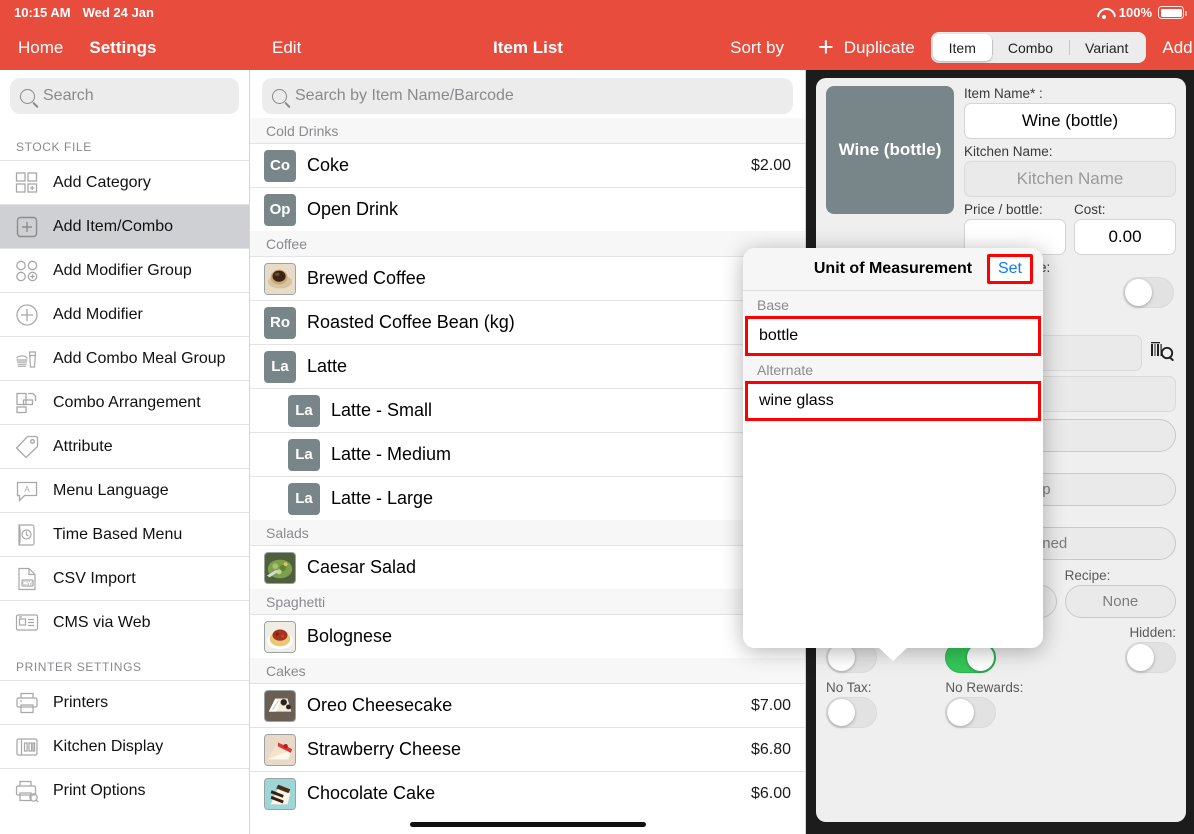 This screenshot has width=1194, height=834. Describe the element at coordinates (527, 454) in the screenshot. I see `item-row: La Latte - Medium` at that location.